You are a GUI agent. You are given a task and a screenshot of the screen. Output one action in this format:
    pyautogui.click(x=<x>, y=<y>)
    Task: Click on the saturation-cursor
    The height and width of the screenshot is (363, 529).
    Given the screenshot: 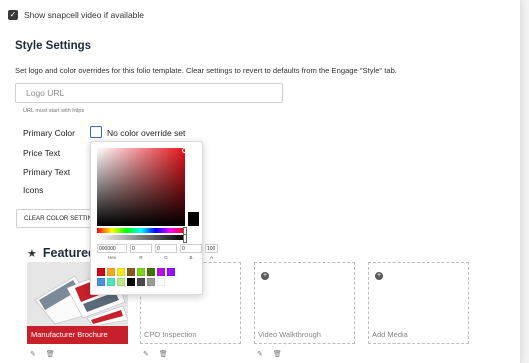 What is the action you would take?
    pyautogui.click(x=184, y=150)
    